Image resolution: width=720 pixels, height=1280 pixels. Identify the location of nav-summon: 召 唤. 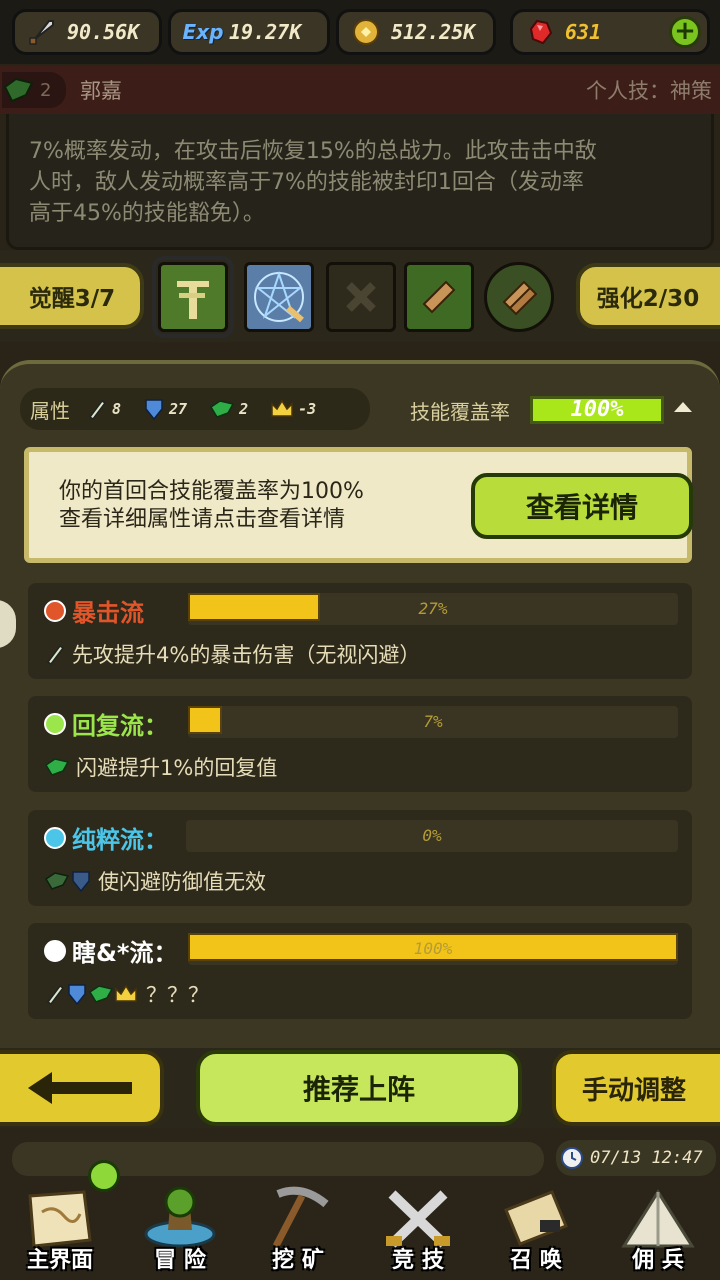
(536, 1231).